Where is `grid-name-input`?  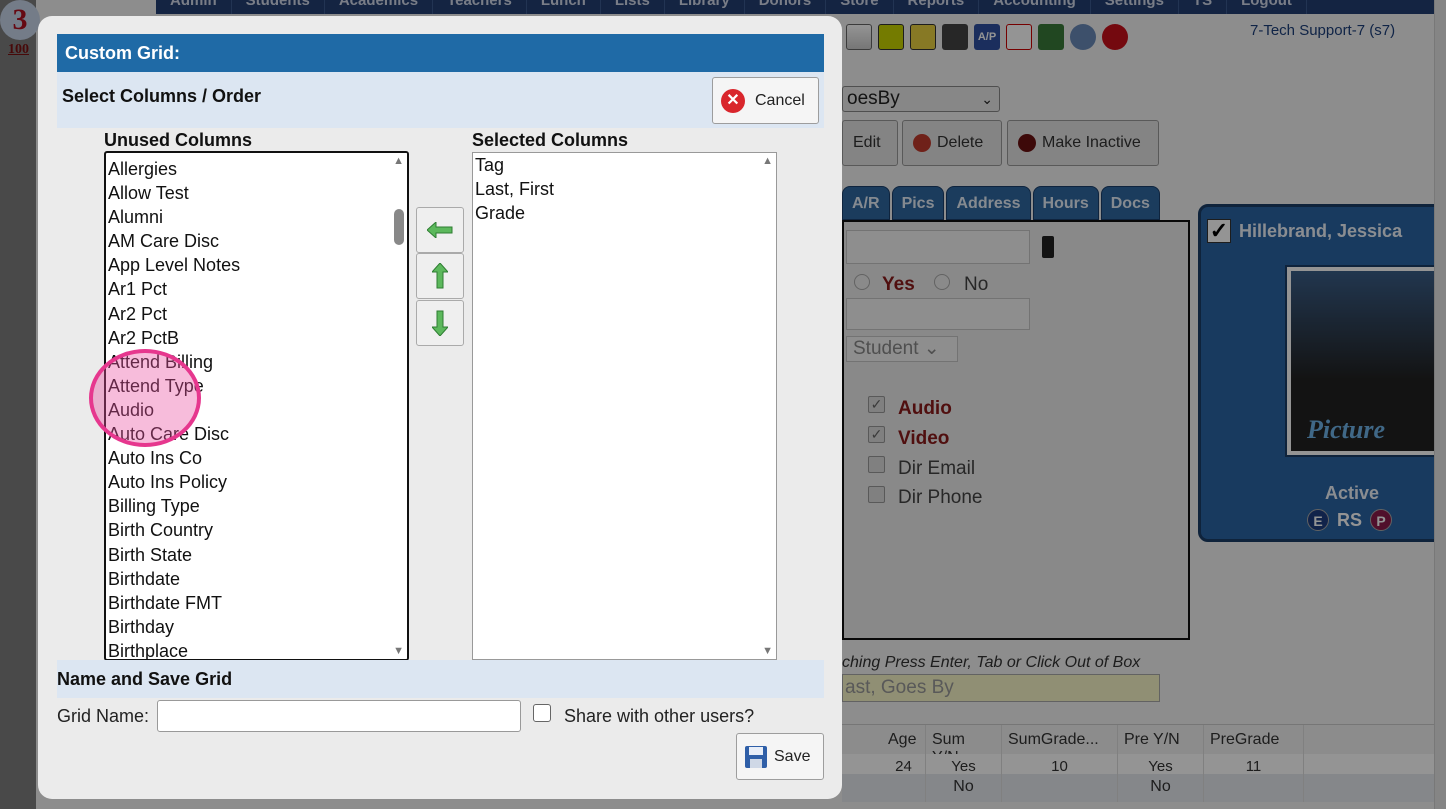
grid-name-input is located at coordinates (339, 716).